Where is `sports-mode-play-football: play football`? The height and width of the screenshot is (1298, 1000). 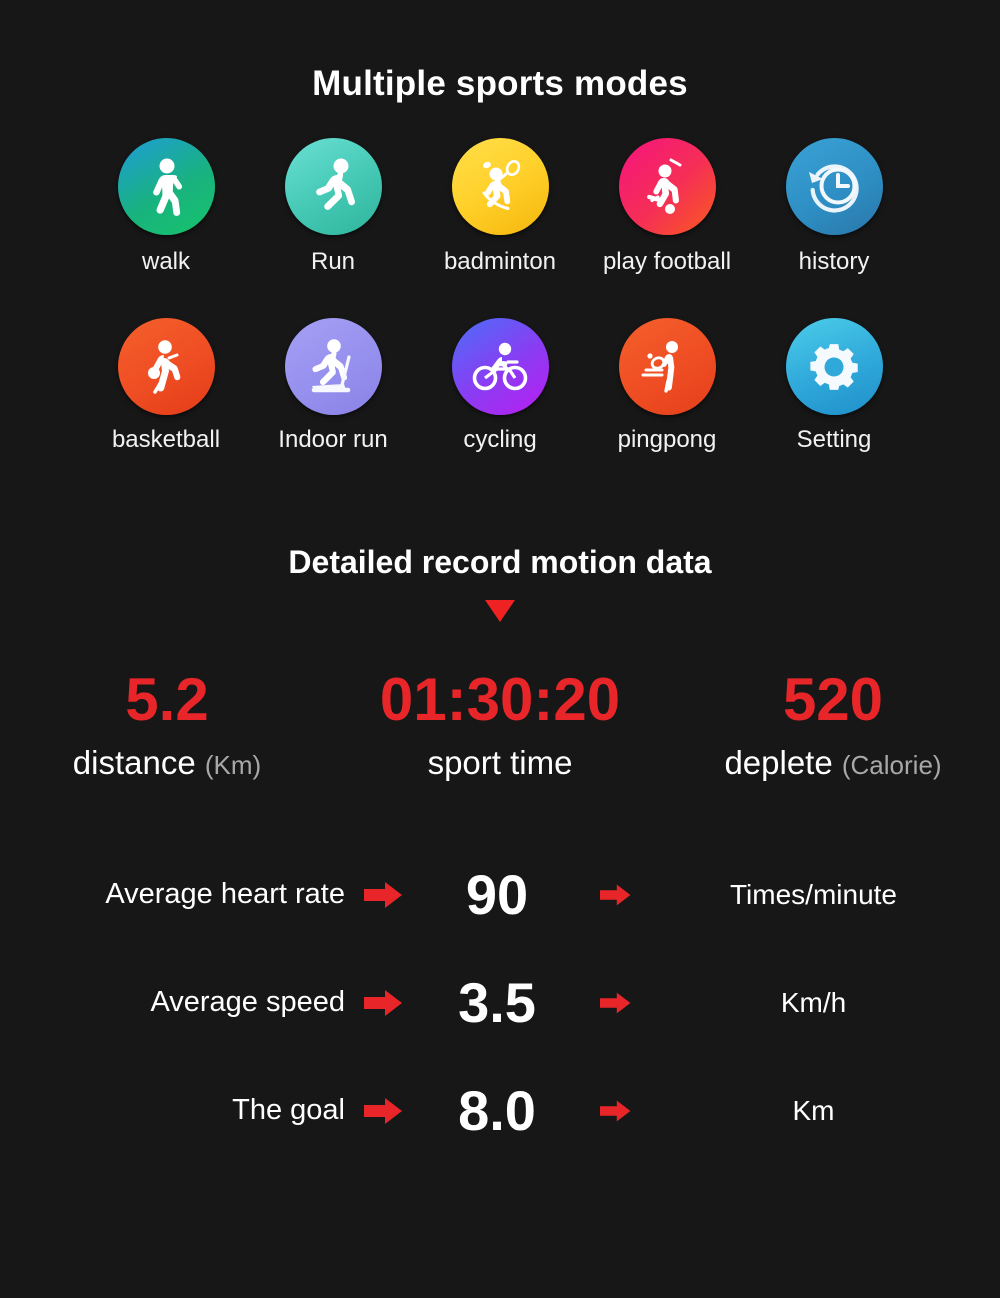 sports-mode-play-football: play football is located at coordinates (667, 206).